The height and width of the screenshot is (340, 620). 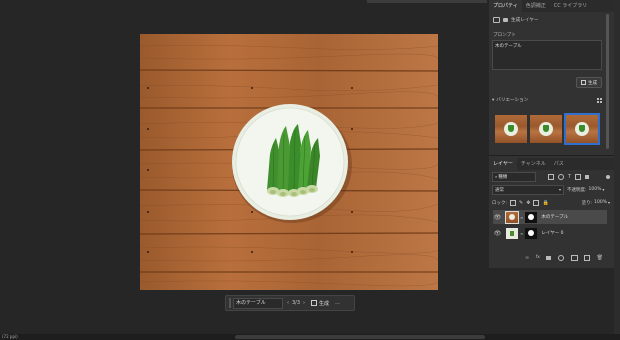 I want to click on zoom-readout: (72 ppi), so click(x=10, y=337).